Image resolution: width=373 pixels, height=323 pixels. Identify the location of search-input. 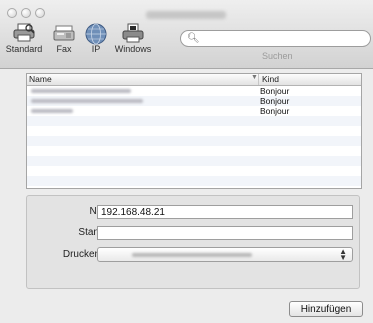
(281, 38).